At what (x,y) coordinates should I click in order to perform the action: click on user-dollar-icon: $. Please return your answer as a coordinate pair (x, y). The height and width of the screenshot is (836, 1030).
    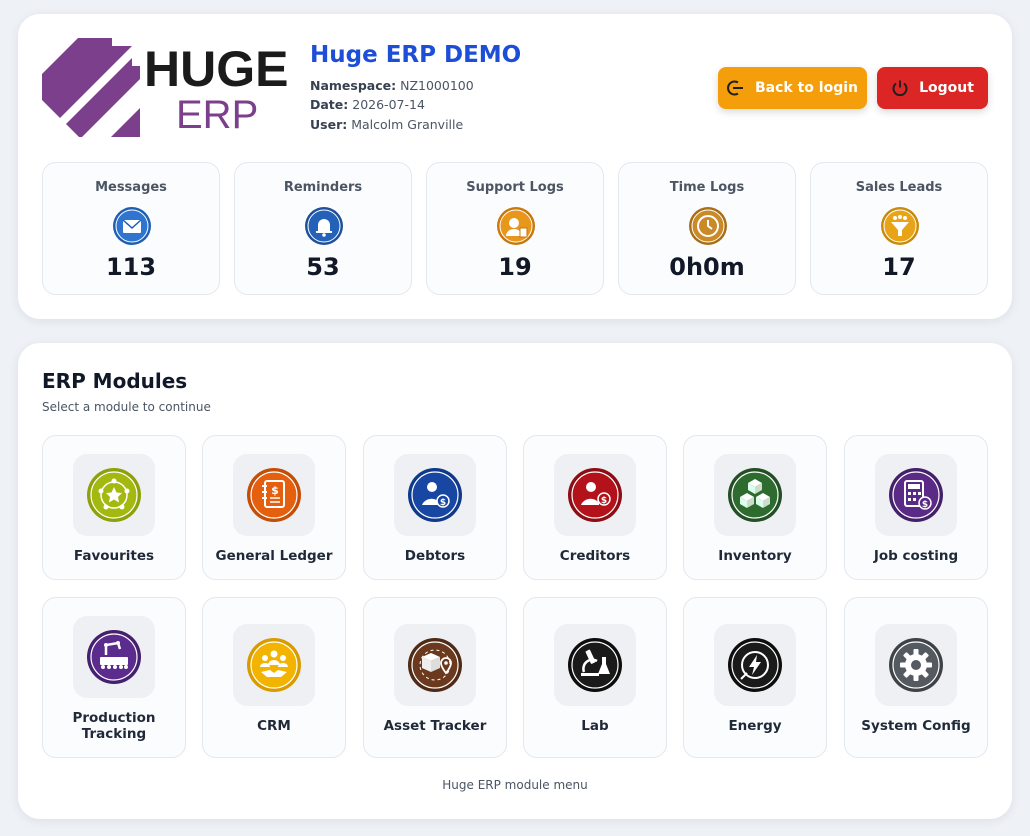
    Looking at the image, I should click on (435, 495).